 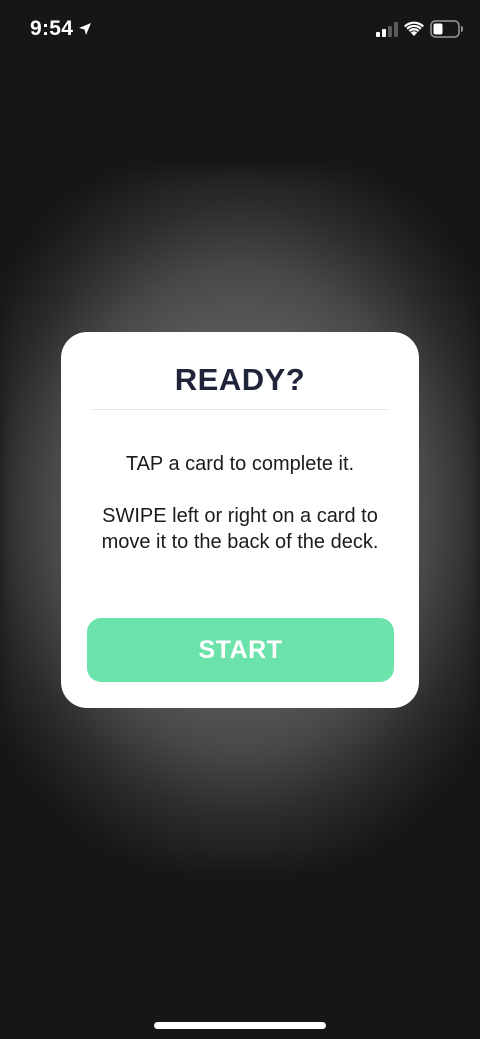 What do you see at coordinates (240, 30) in the screenshot?
I see `status-bar: 9:54` at bounding box center [240, 30].